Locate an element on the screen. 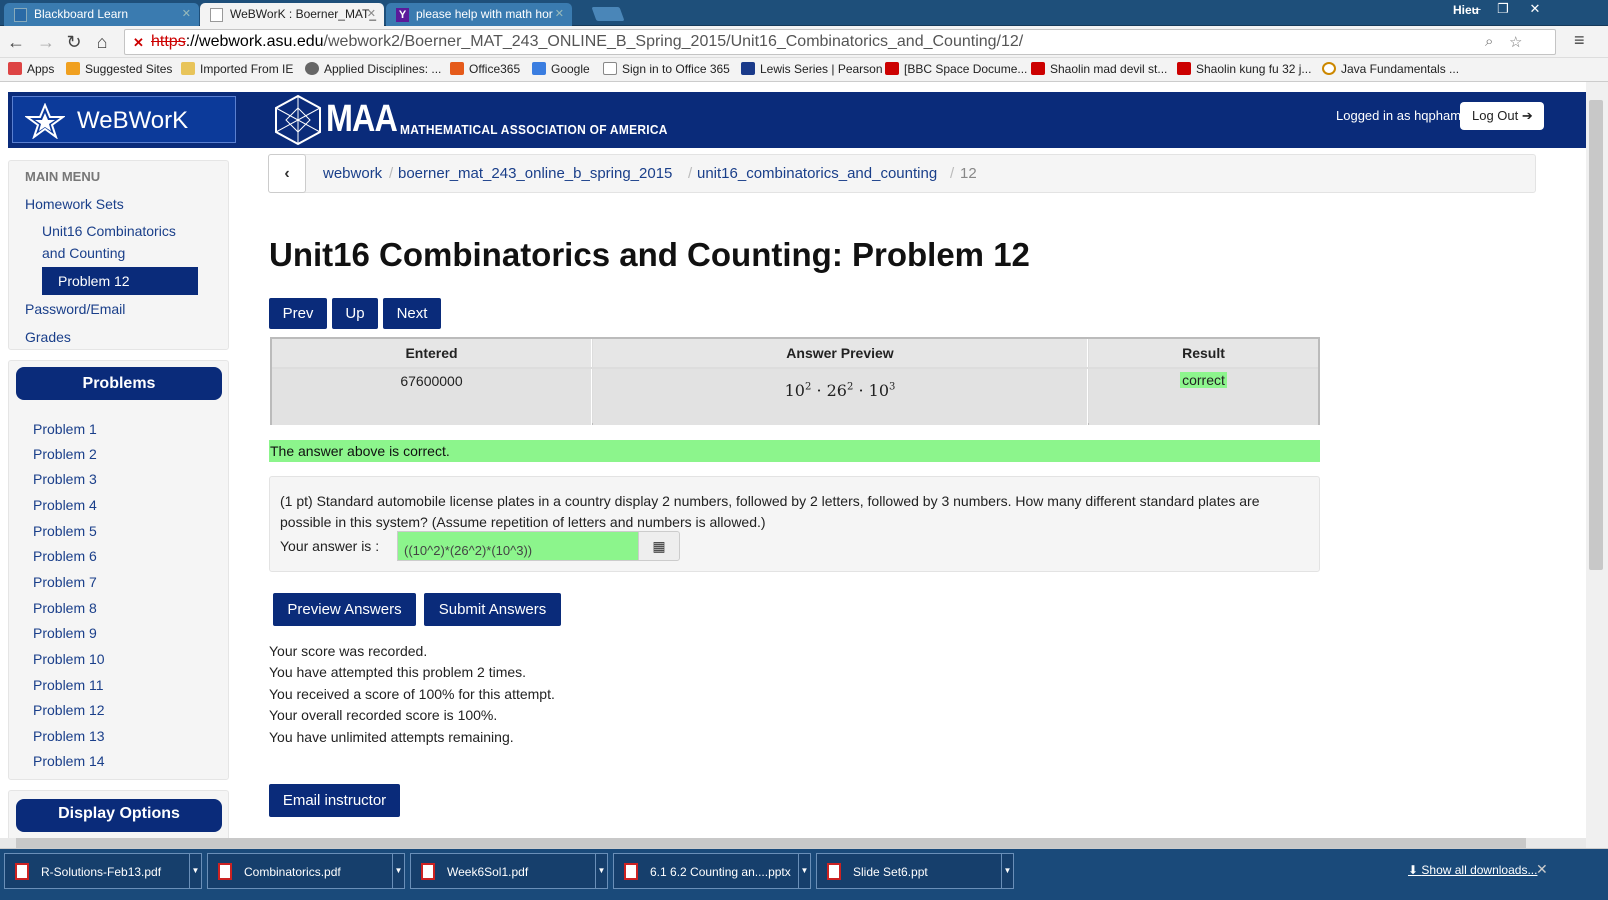  bookmark-signin: Sign in to Office 365 is located at coordinates (666, 69).